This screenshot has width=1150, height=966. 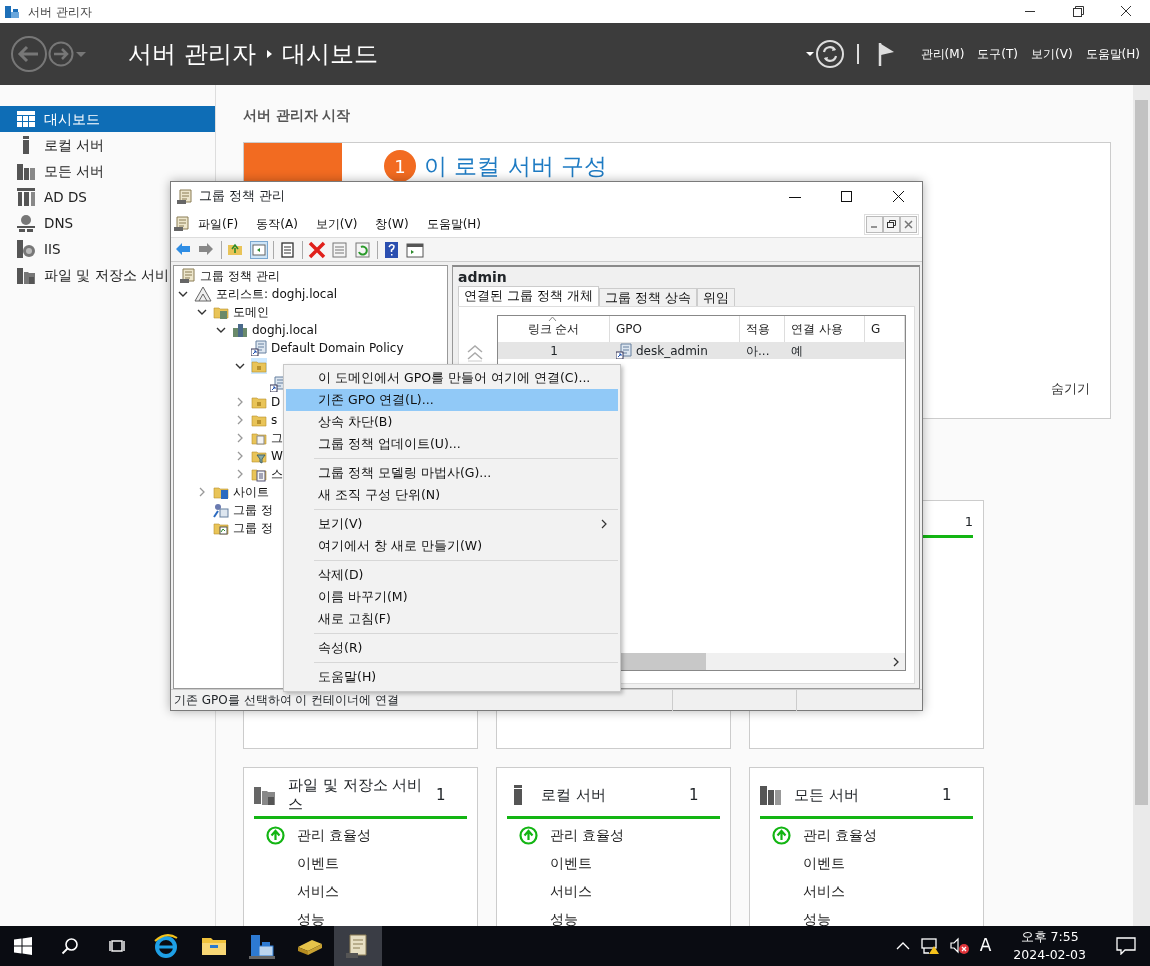 I want to click on tree-item: doghj.local, so click(x=285, y=330).